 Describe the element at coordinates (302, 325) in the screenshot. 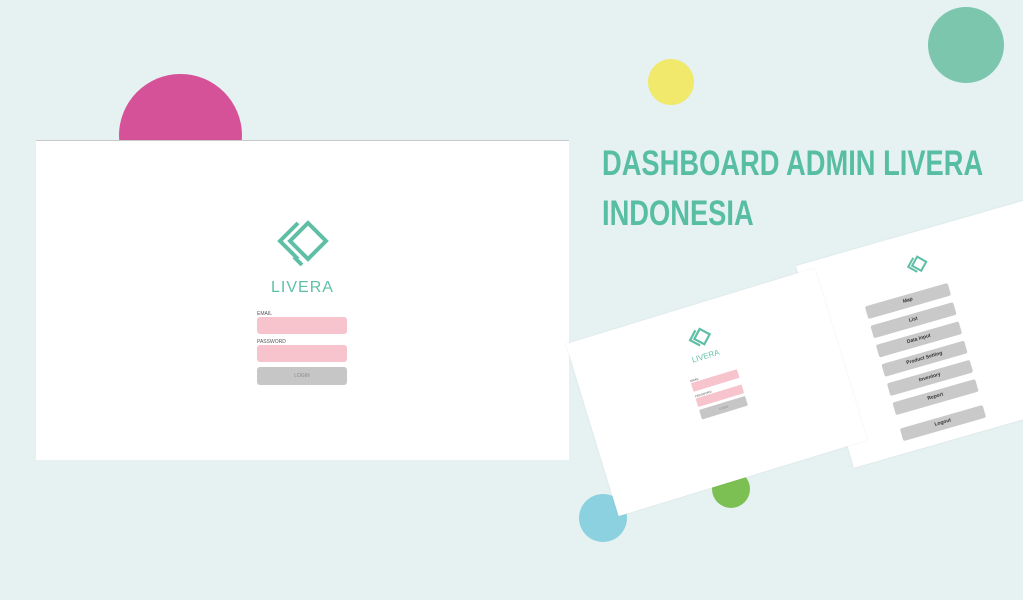

I see `email-field` at that location.